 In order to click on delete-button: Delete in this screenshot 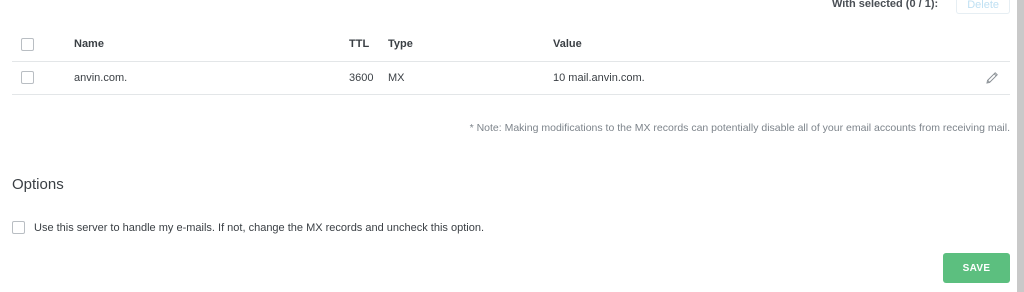, I will do `click(983, 7)`.